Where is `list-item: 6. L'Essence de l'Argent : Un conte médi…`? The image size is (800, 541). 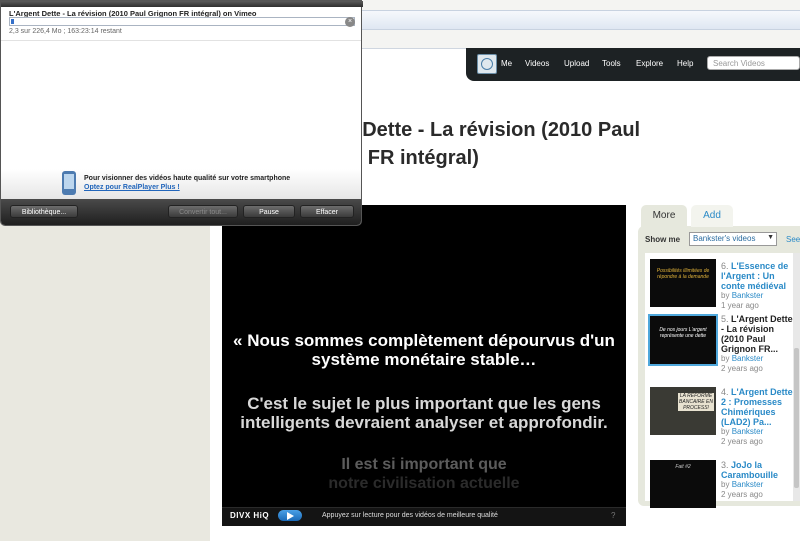
list-item: 6. L'Essence de l'Argent : Un conte médi… is located at coordinates (757, 286).